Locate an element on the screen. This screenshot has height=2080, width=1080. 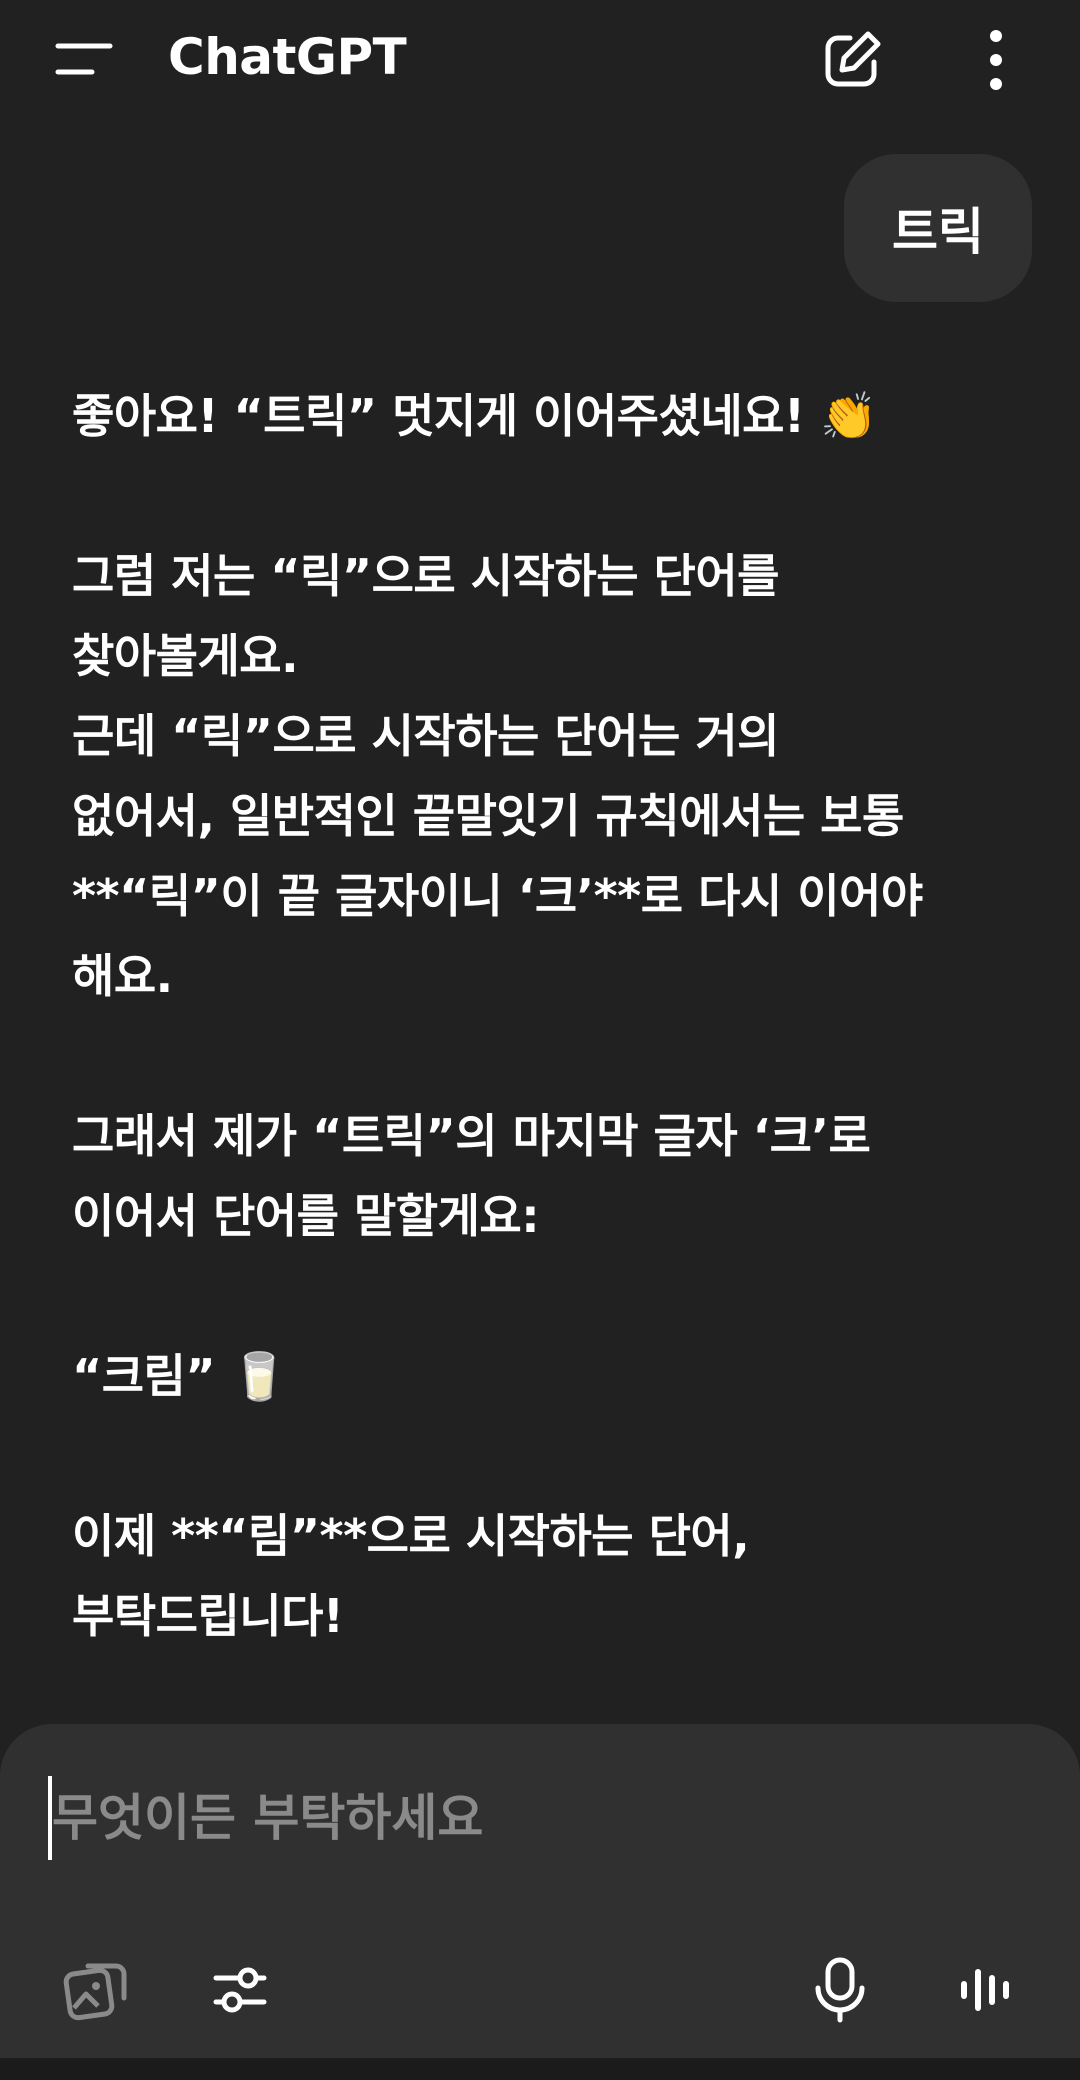
sliders-settings-icon is located at coordinates (240, 1990).